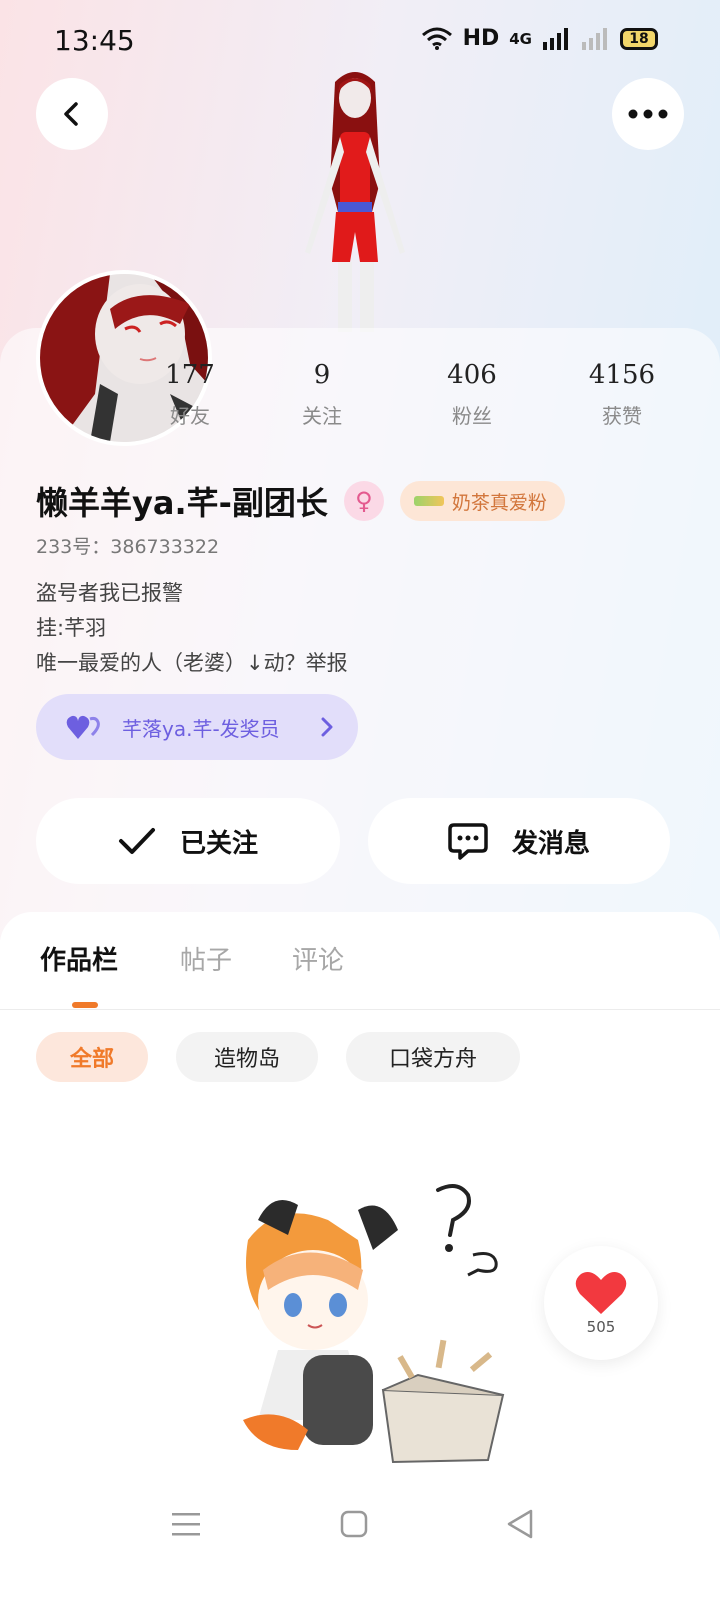  I want to click on stat-value: 4156, so click(622, 375).